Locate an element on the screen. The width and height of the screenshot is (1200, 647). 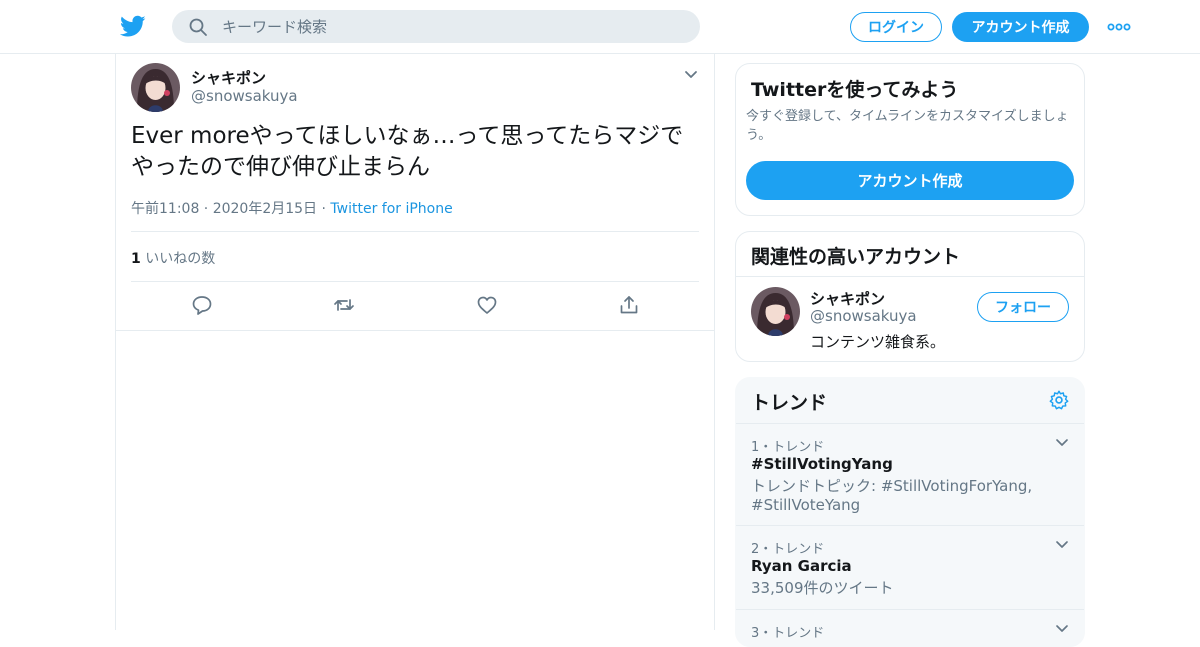
like-heart-icon is located at coordinates (487, 305).